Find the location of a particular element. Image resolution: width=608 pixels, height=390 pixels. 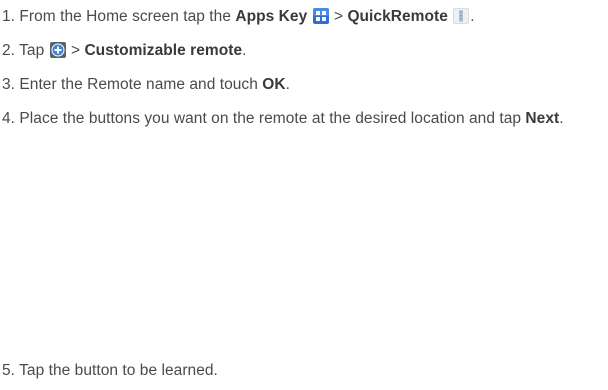

step-text: From the Home screen tap the is located at coordinates (127, 16).